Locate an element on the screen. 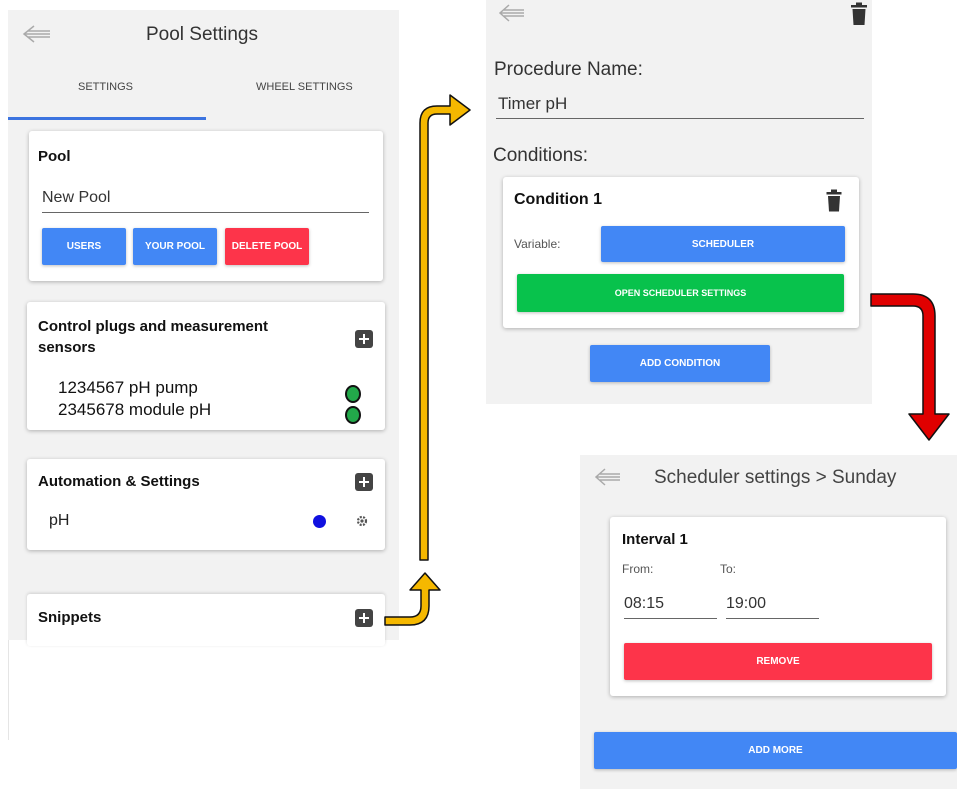  plug-item-label: 1234567 pH pump is located at coordinates (128, 388).